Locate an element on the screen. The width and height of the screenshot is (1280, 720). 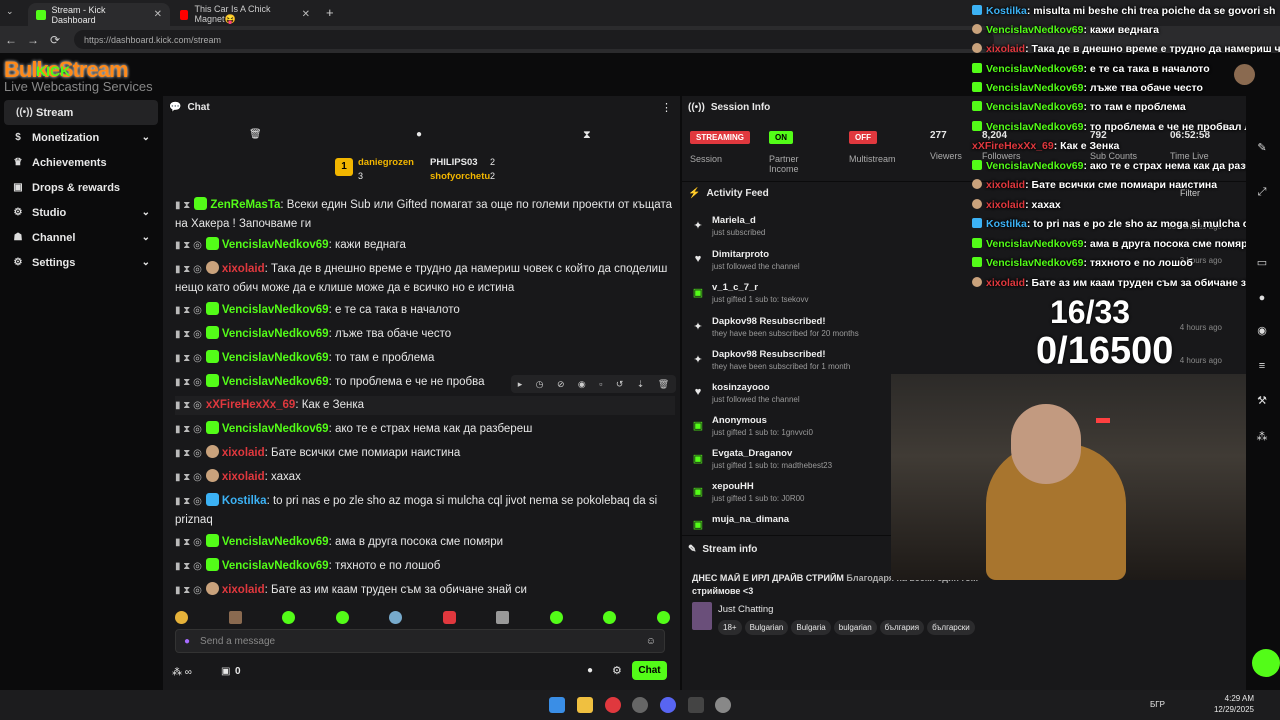
chat-username: ZenReMasTa is located at coordinates (245, 205).